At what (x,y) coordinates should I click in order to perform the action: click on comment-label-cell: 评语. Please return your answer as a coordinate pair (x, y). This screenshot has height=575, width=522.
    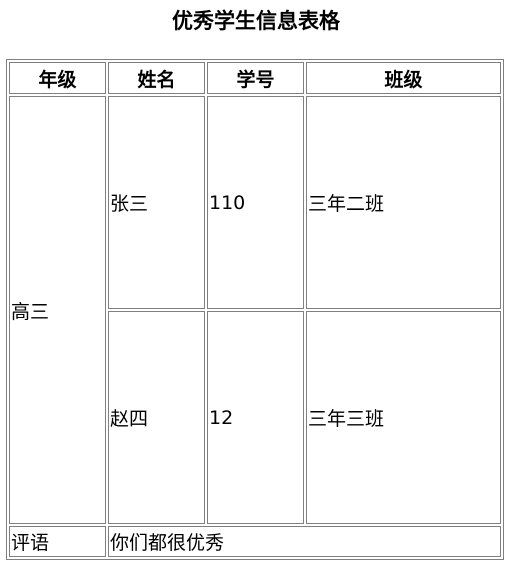
    Looking at the image, I should click on (57, 541).